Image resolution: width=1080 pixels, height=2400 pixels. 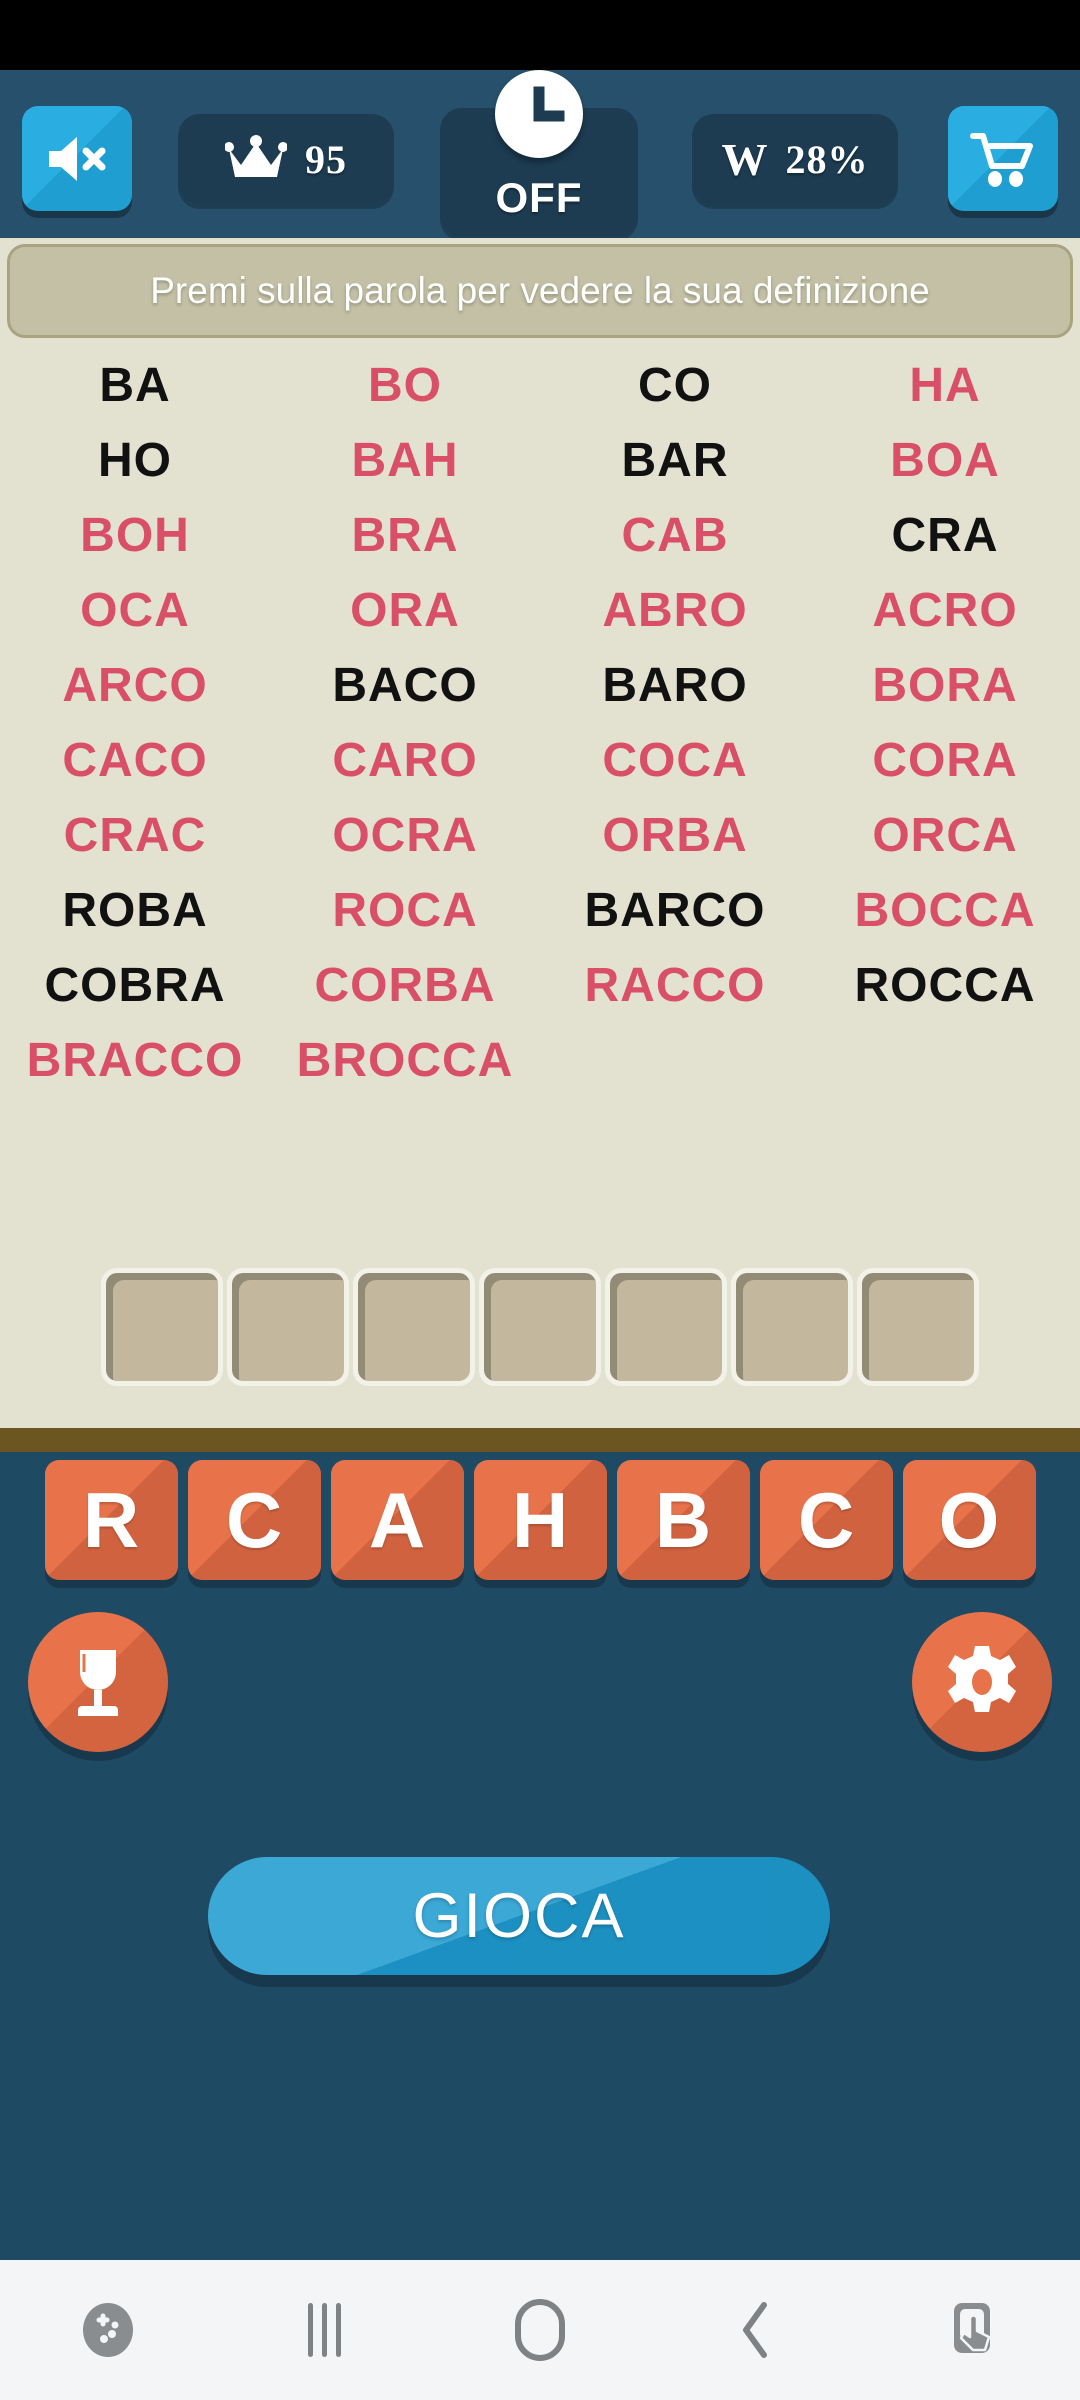 What do you see at coordinates (945, 385) in the screenshot?
I see `word-cell: HA` at bounding box center [945, 385].